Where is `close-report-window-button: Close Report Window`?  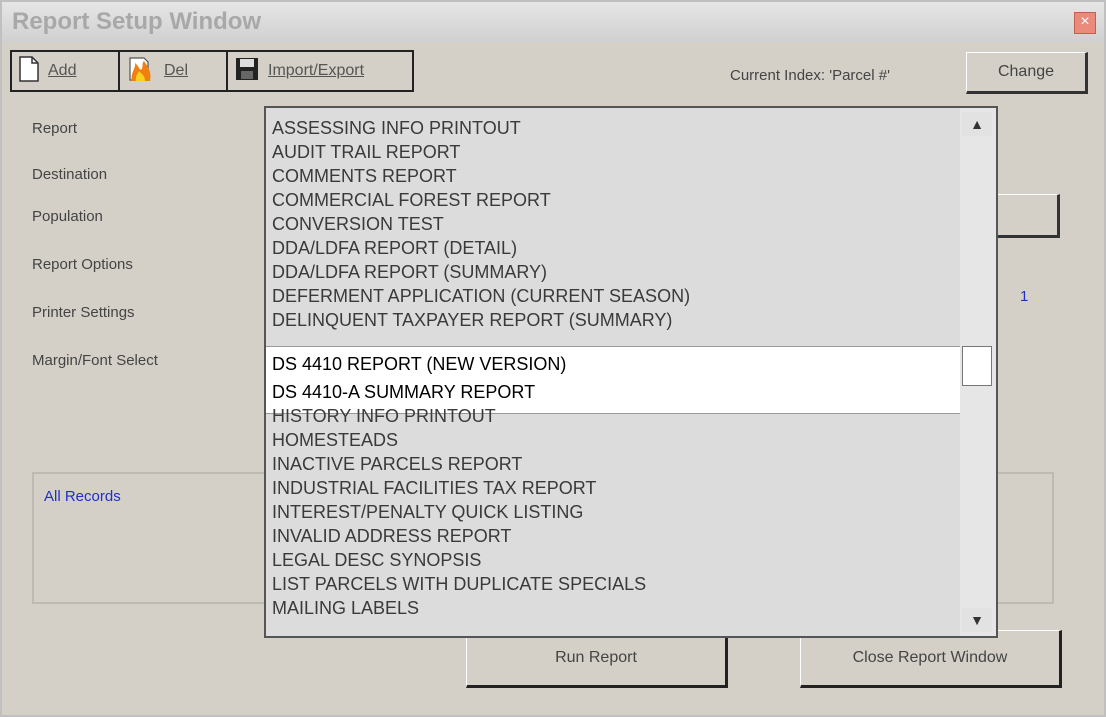
close-report-window-button: Close Report Window is located at coordinates (931, 659).